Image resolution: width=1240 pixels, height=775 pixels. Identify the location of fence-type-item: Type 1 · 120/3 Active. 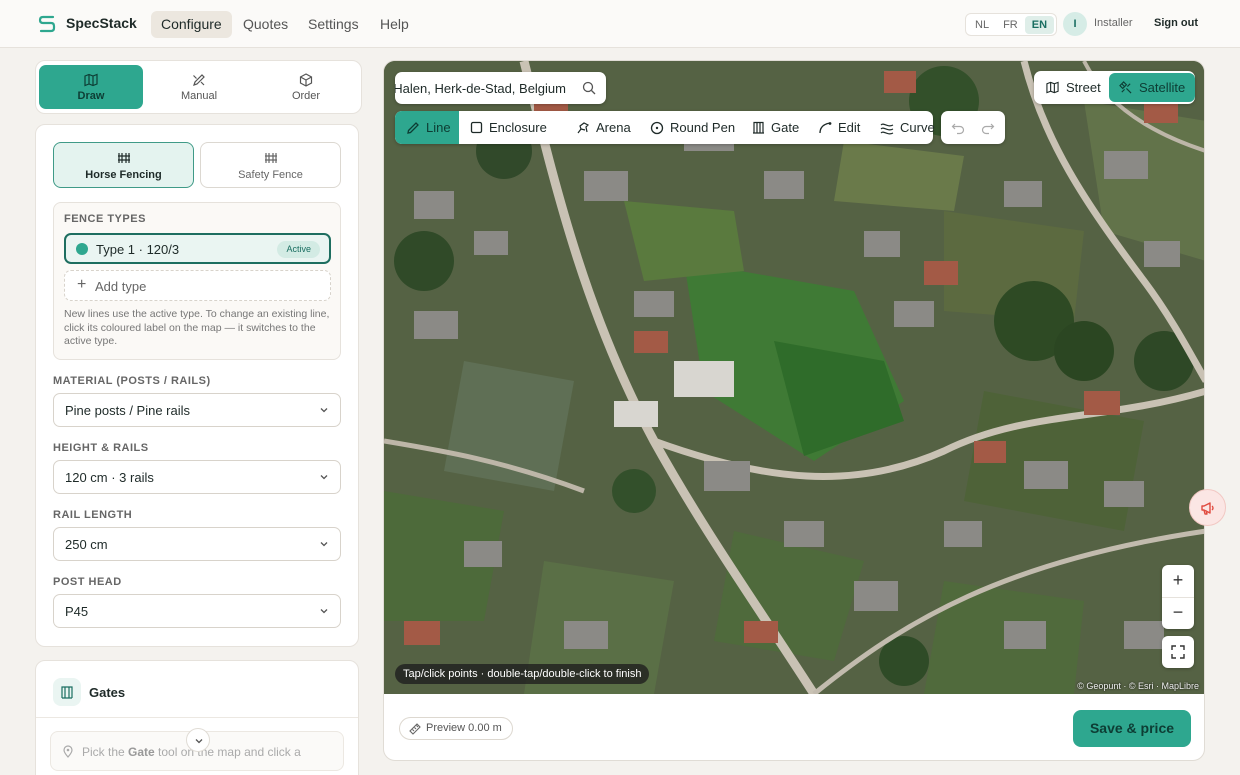
(197, 248).